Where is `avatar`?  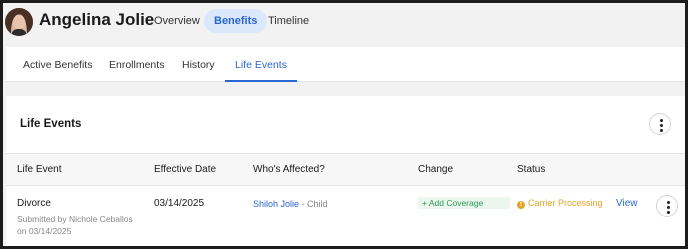 avatar is located at coordinates (19, 22).